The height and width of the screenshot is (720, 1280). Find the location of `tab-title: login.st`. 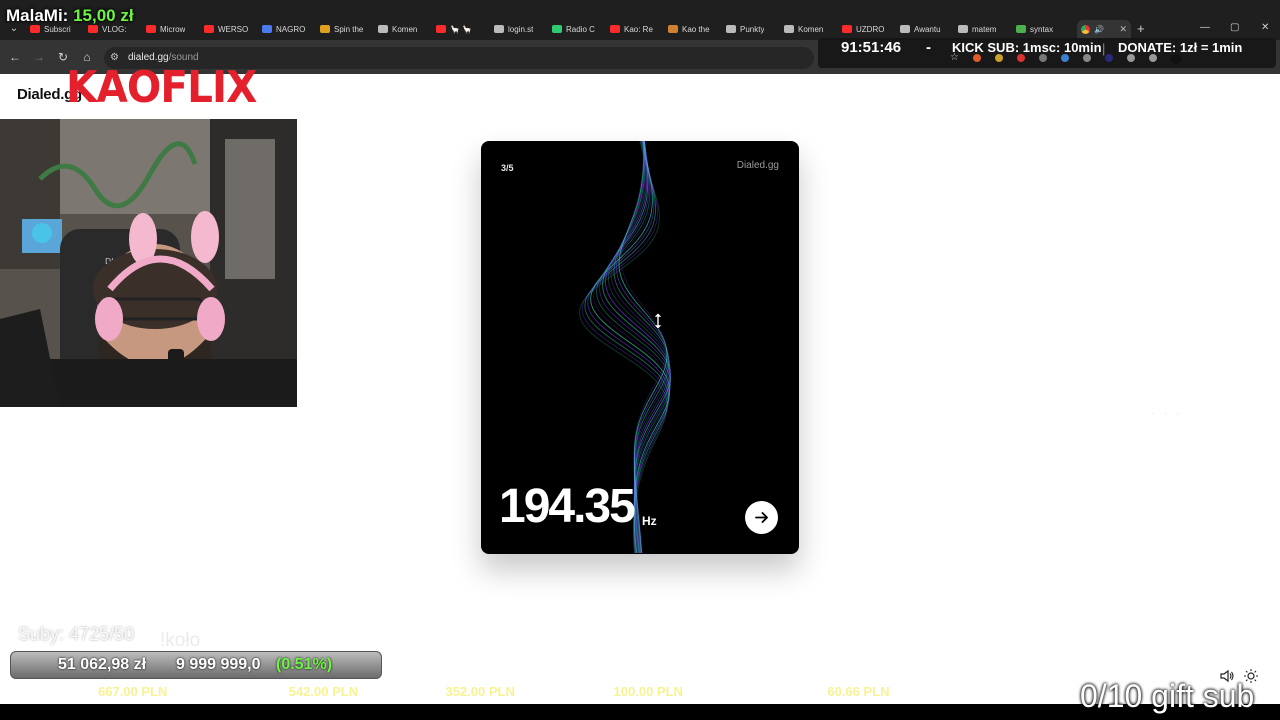

tab-title: login.st is located at coordinates (521, 29).